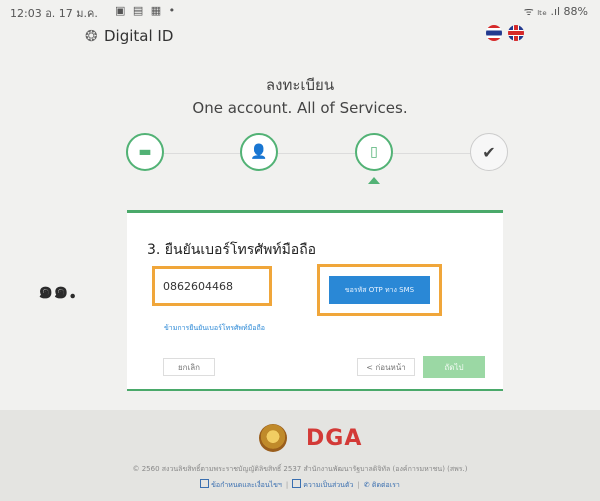 The height and width of the screenshot is (501, 600). I want to click on page-title: ลงทะเบียน, so click(300, 85).